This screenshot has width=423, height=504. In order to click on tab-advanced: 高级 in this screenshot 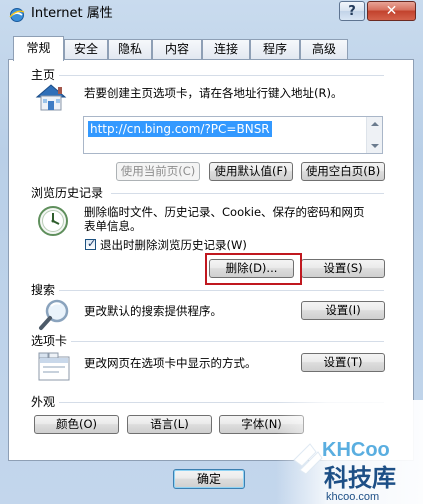, I will do `click(324, 49)`.